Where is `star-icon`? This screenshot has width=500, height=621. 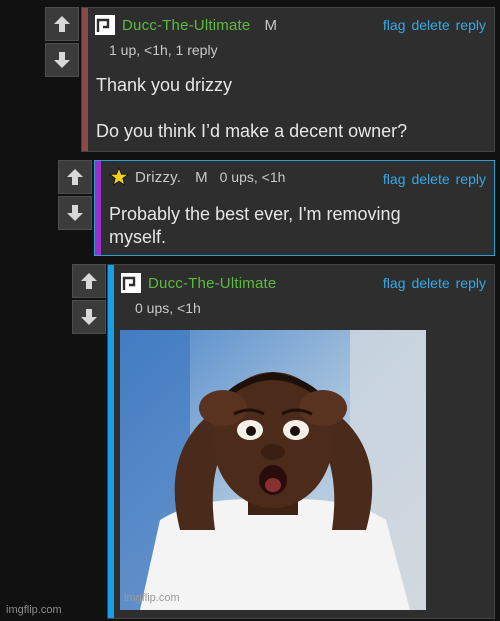
star-icon is located at coordinates (119, 176).